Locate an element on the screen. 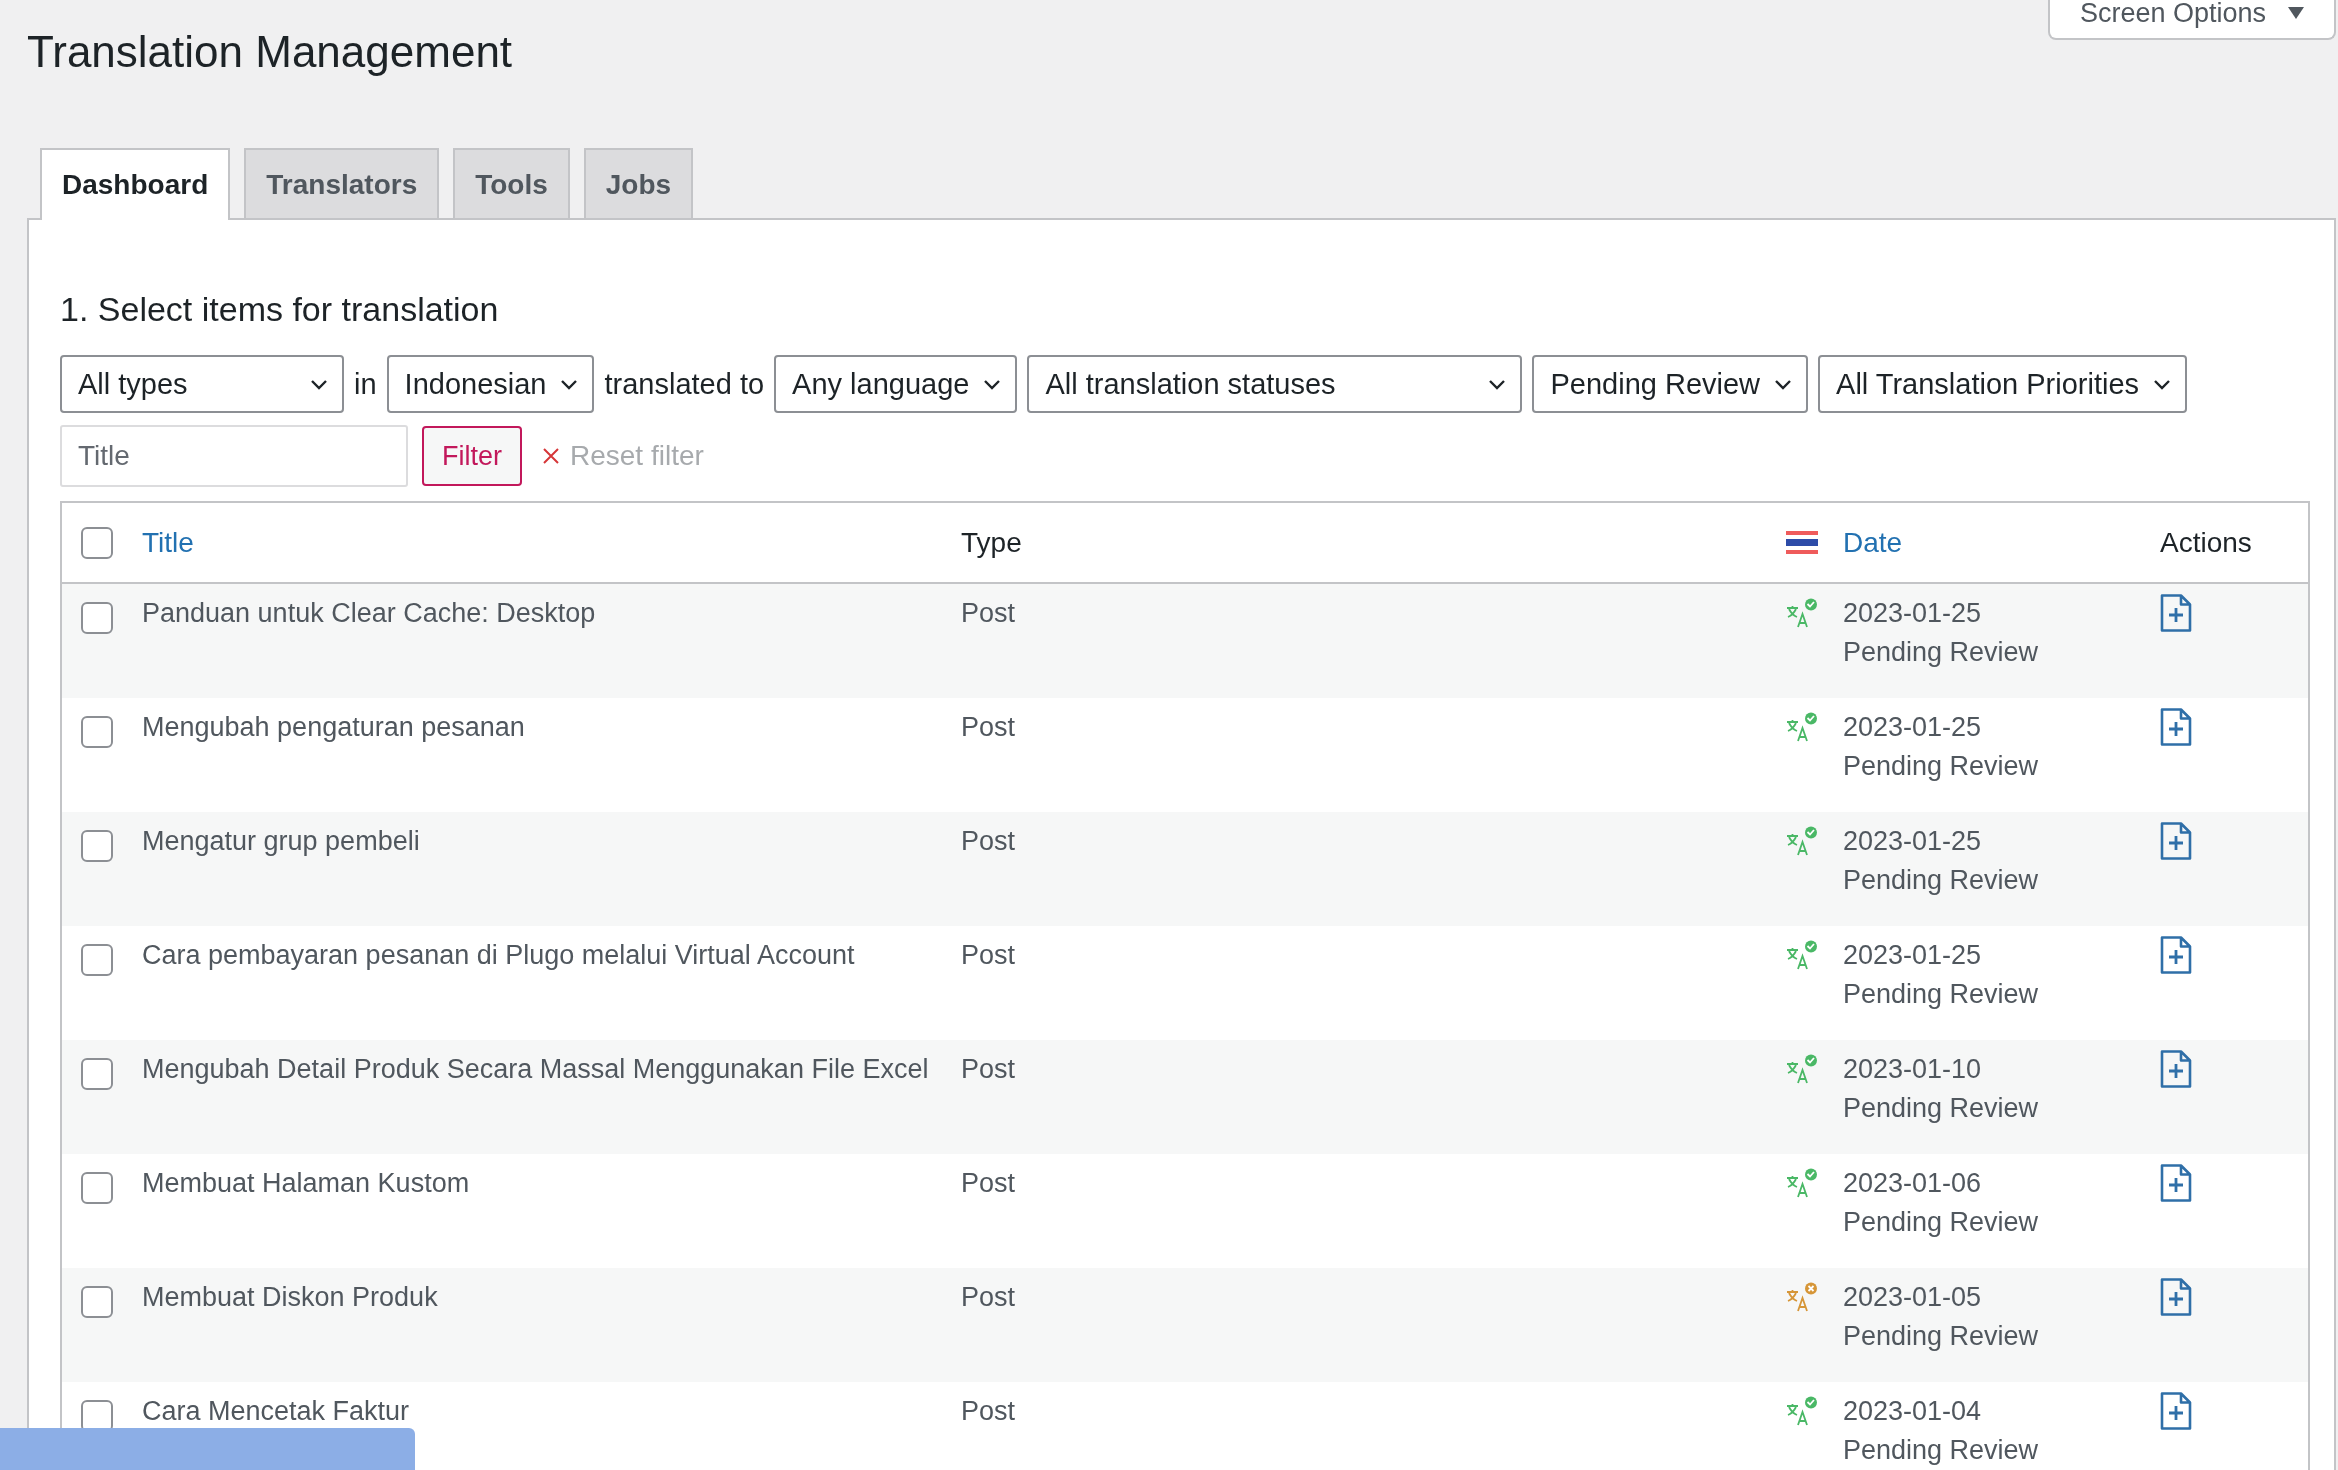 This screenshot has width=2338, height=1470. dropdown: All translation statuses is located at coordinates (1275, 384).